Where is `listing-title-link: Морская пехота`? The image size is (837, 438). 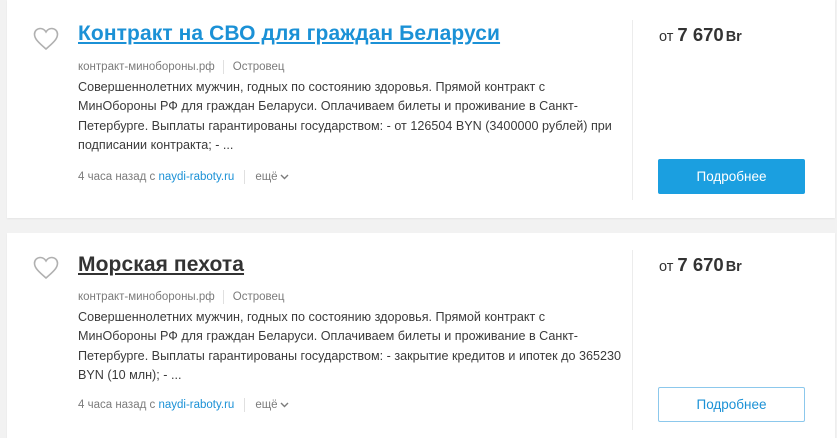
listing-title-link: Морская пехота is located at coordinates (161, 265).